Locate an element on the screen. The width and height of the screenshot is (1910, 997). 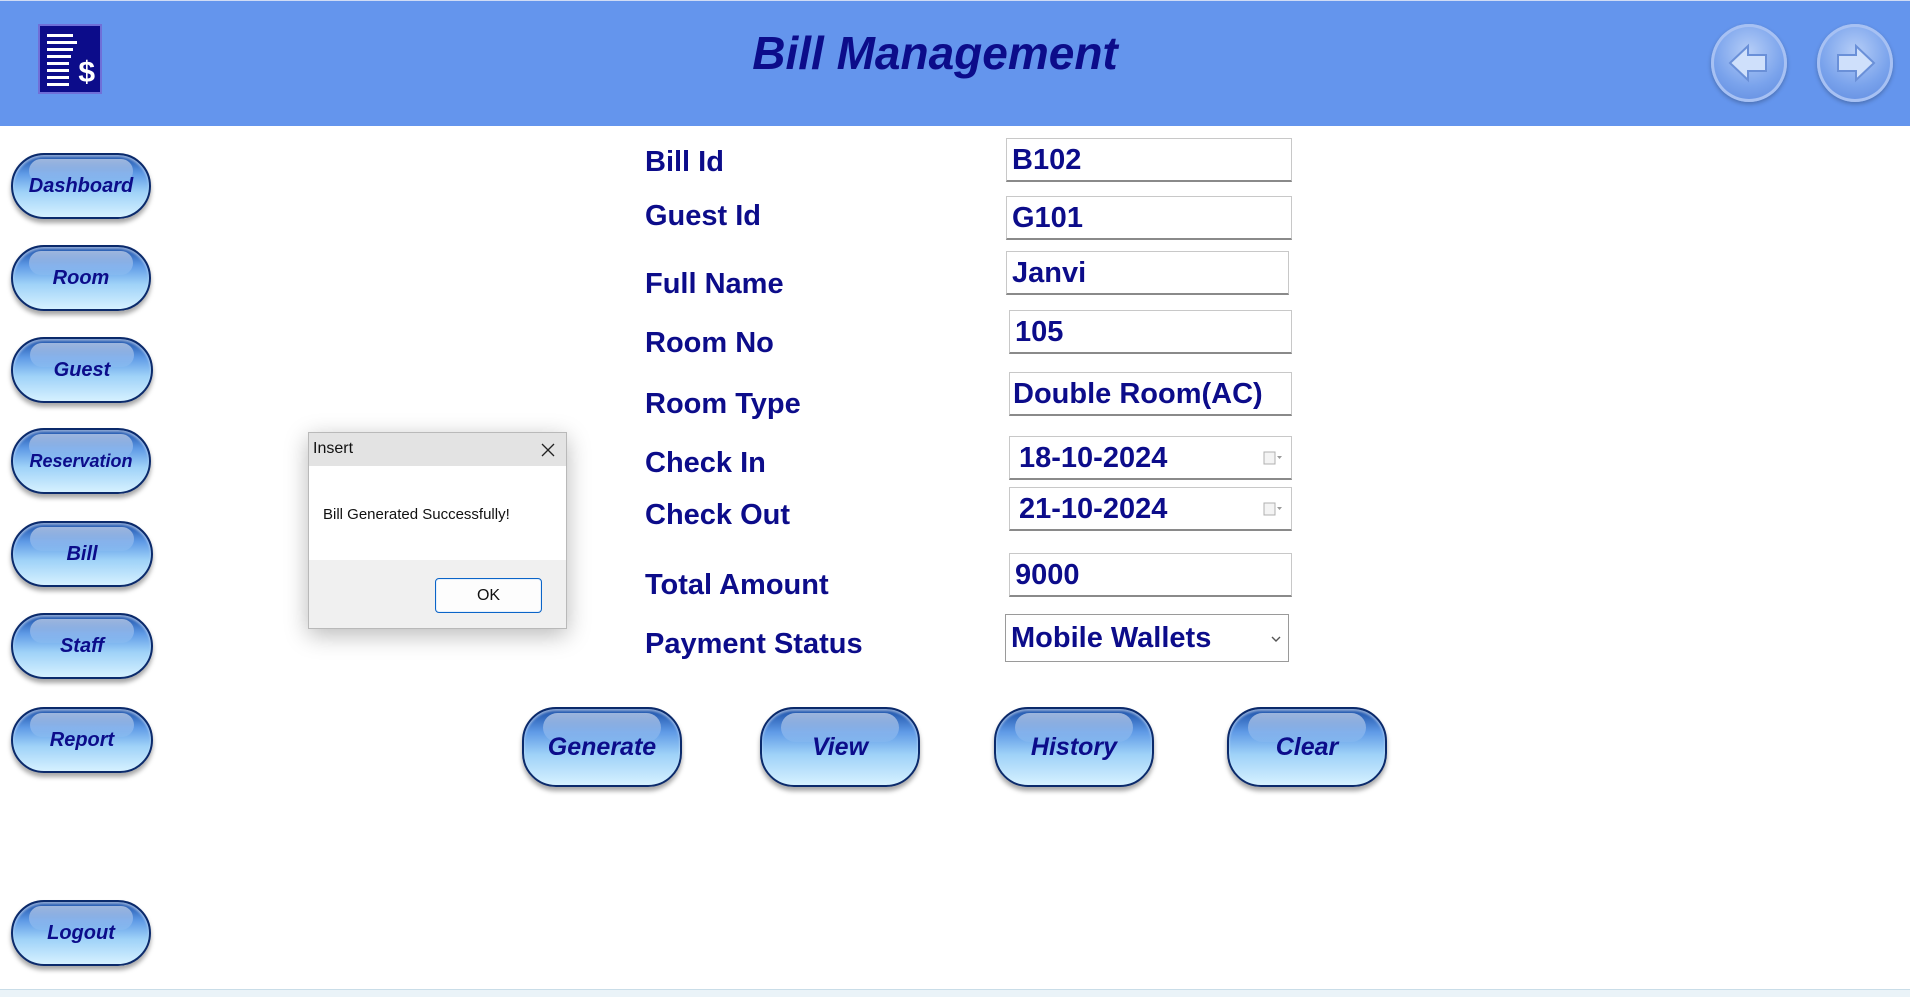
sidebar-item-label: Reservation is located at coordinates (81, 460).